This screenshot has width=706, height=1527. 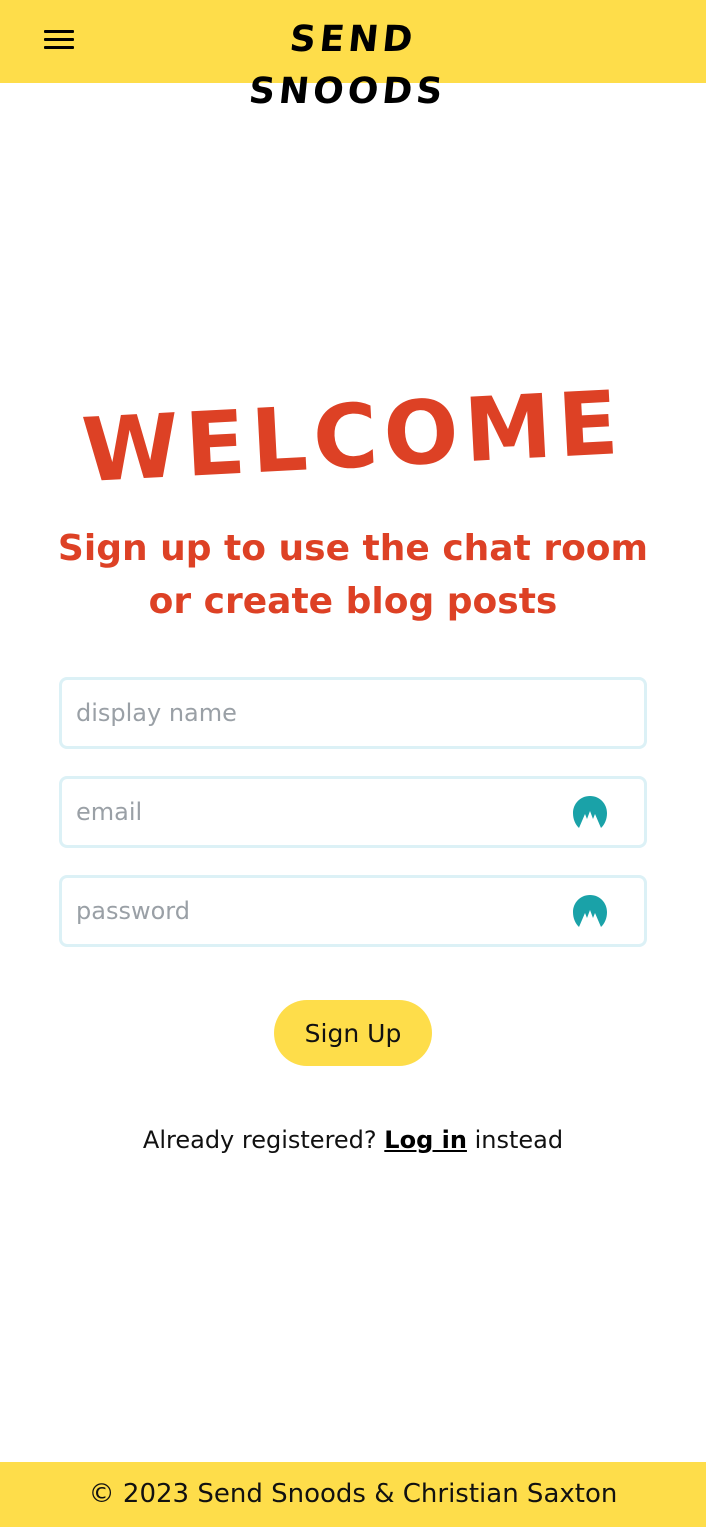 I want to click on site-logo: Send Snoods, so click(x=352, y=63).